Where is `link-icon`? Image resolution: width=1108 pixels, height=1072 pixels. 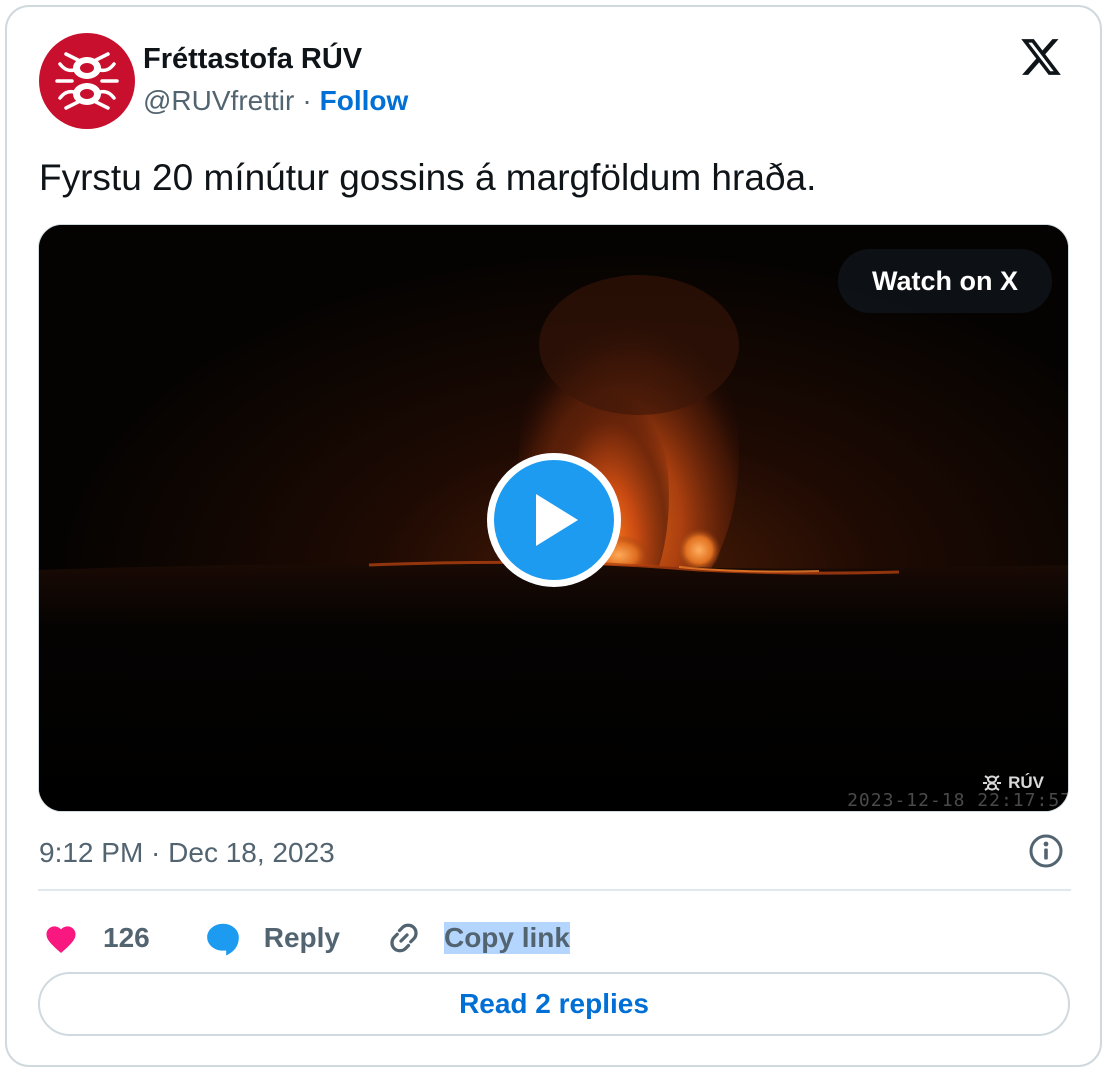 link-icon is located at coordinates (404, 938).